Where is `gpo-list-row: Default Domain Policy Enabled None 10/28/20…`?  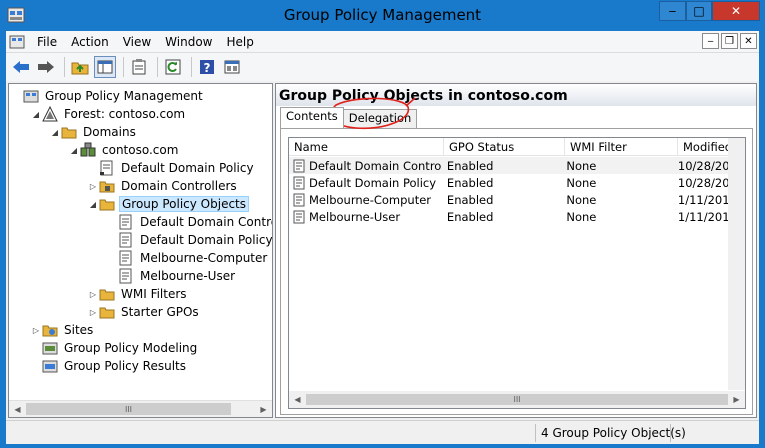 gpo-list-row: Default Domain Policy Enabled None 10/28/20… is located at coordinates (515, 182).